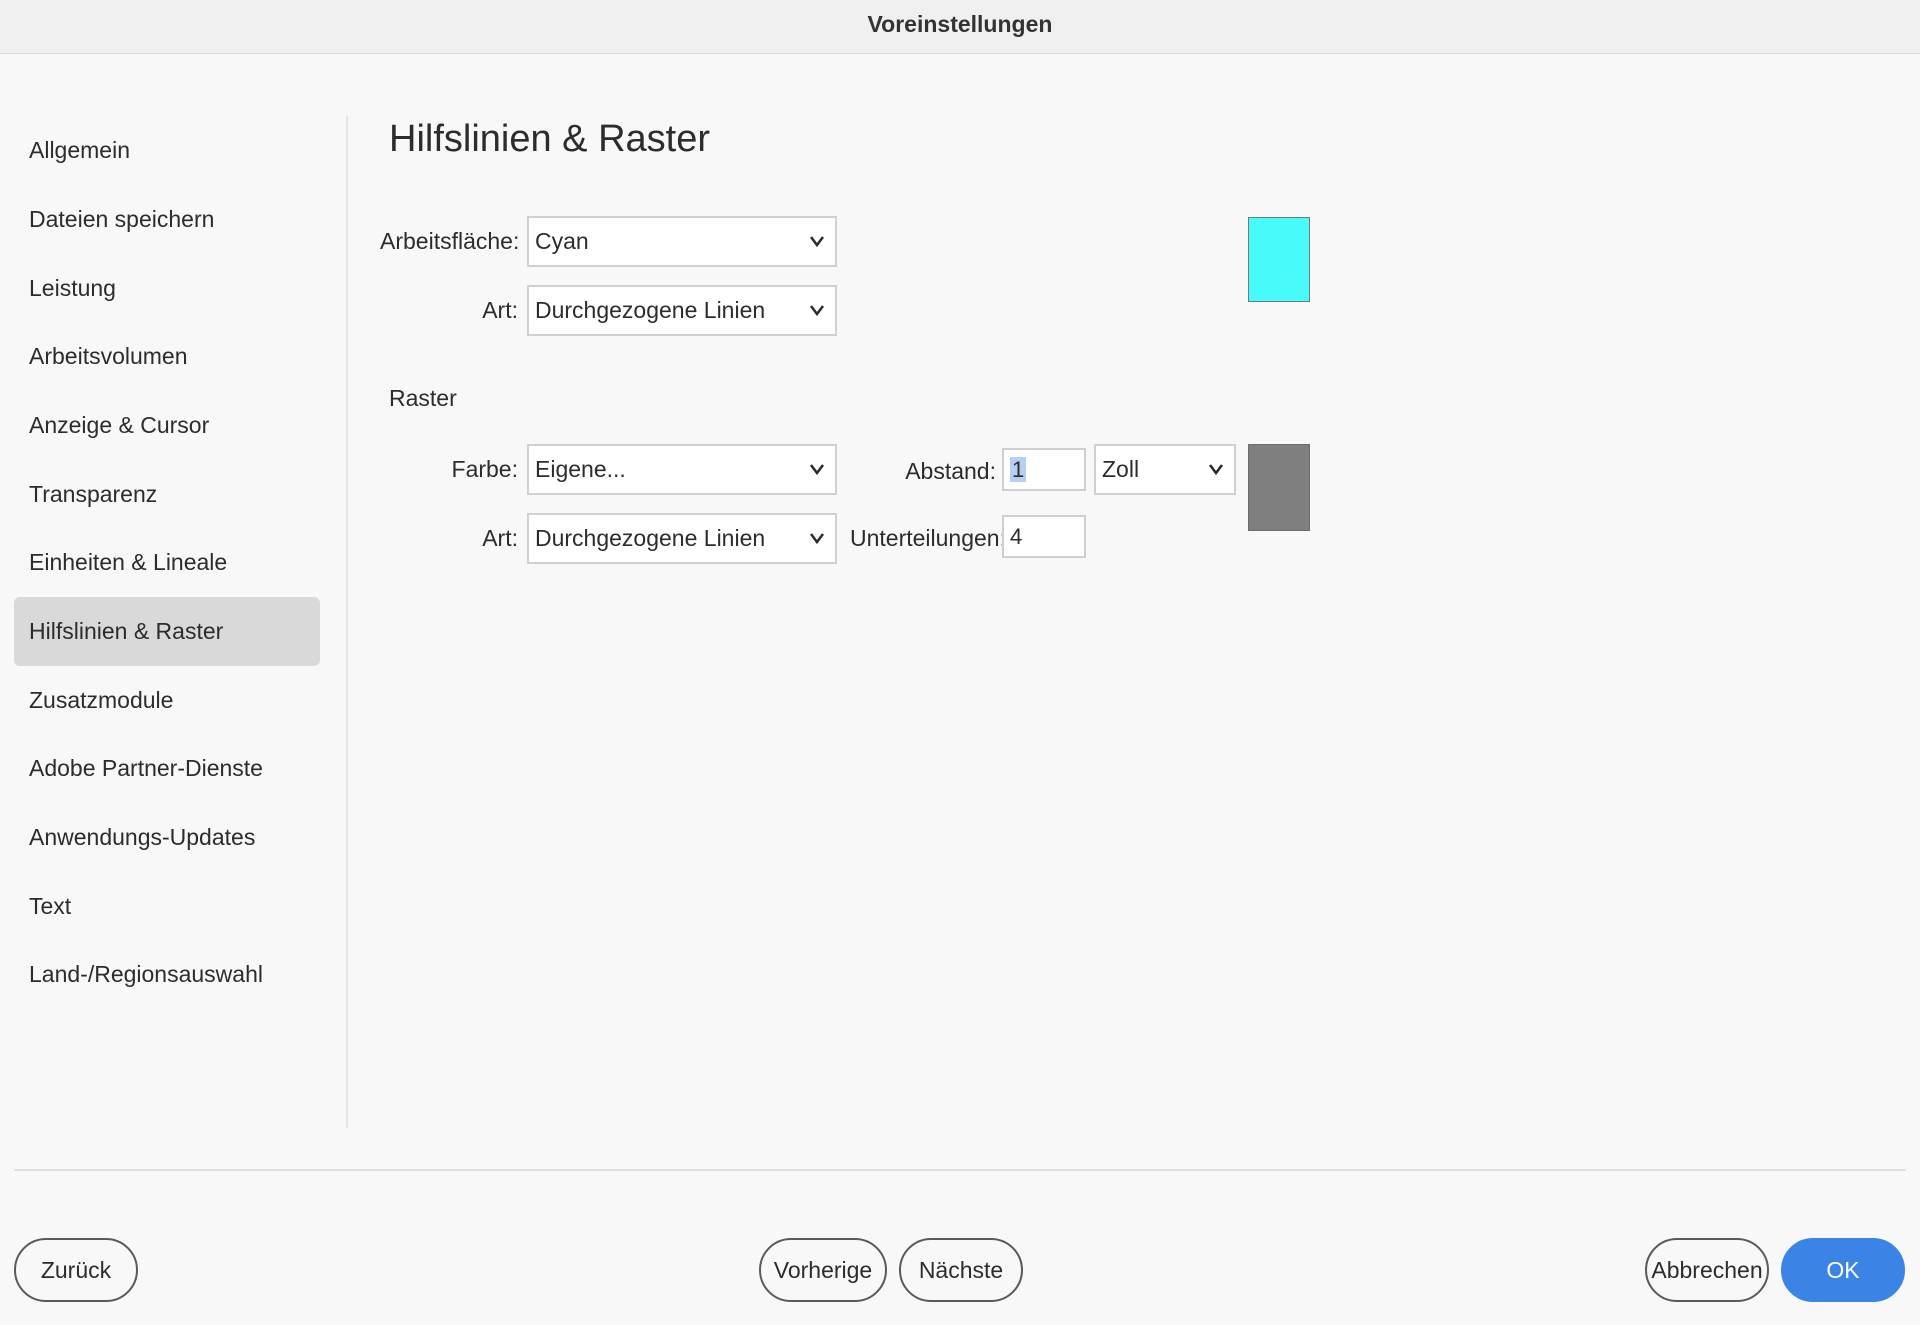 This screenshot has width=1920, height=1325. What do you see at coordinates (1044, 536) in the screenshot?
I see `grid-subdivisions-input: 4` at bounding box center [1044, 536].